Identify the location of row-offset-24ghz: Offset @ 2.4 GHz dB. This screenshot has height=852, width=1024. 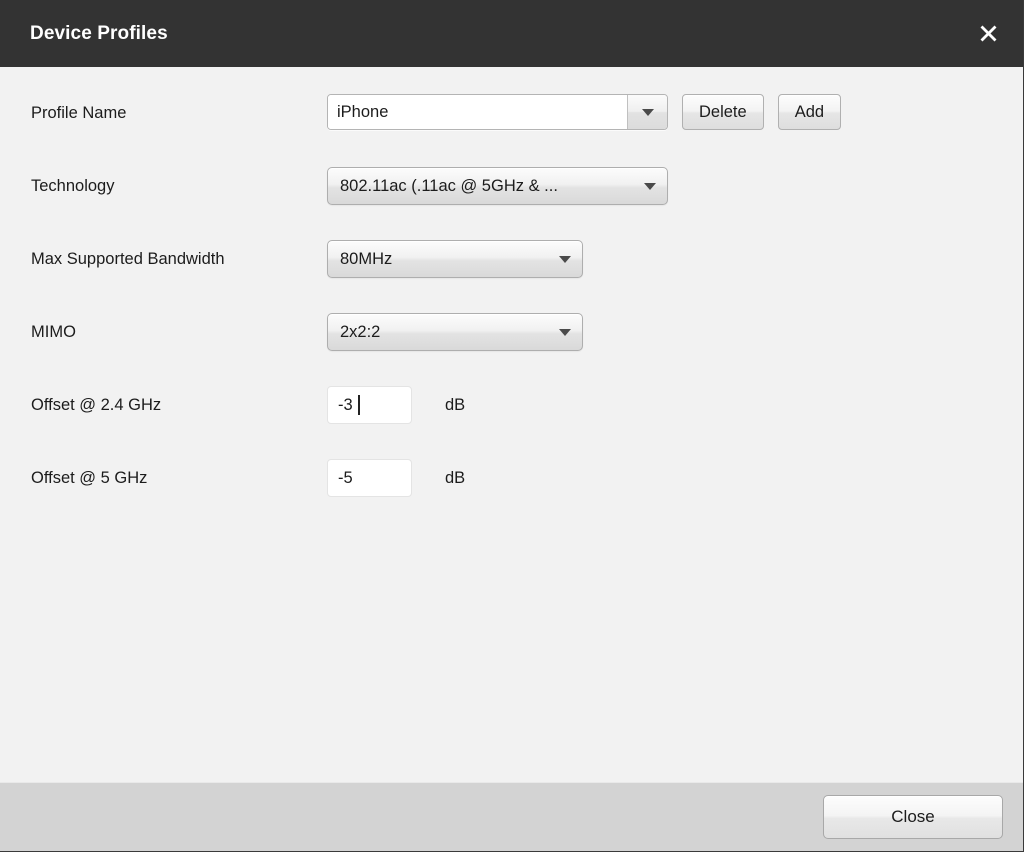
(511, 422).